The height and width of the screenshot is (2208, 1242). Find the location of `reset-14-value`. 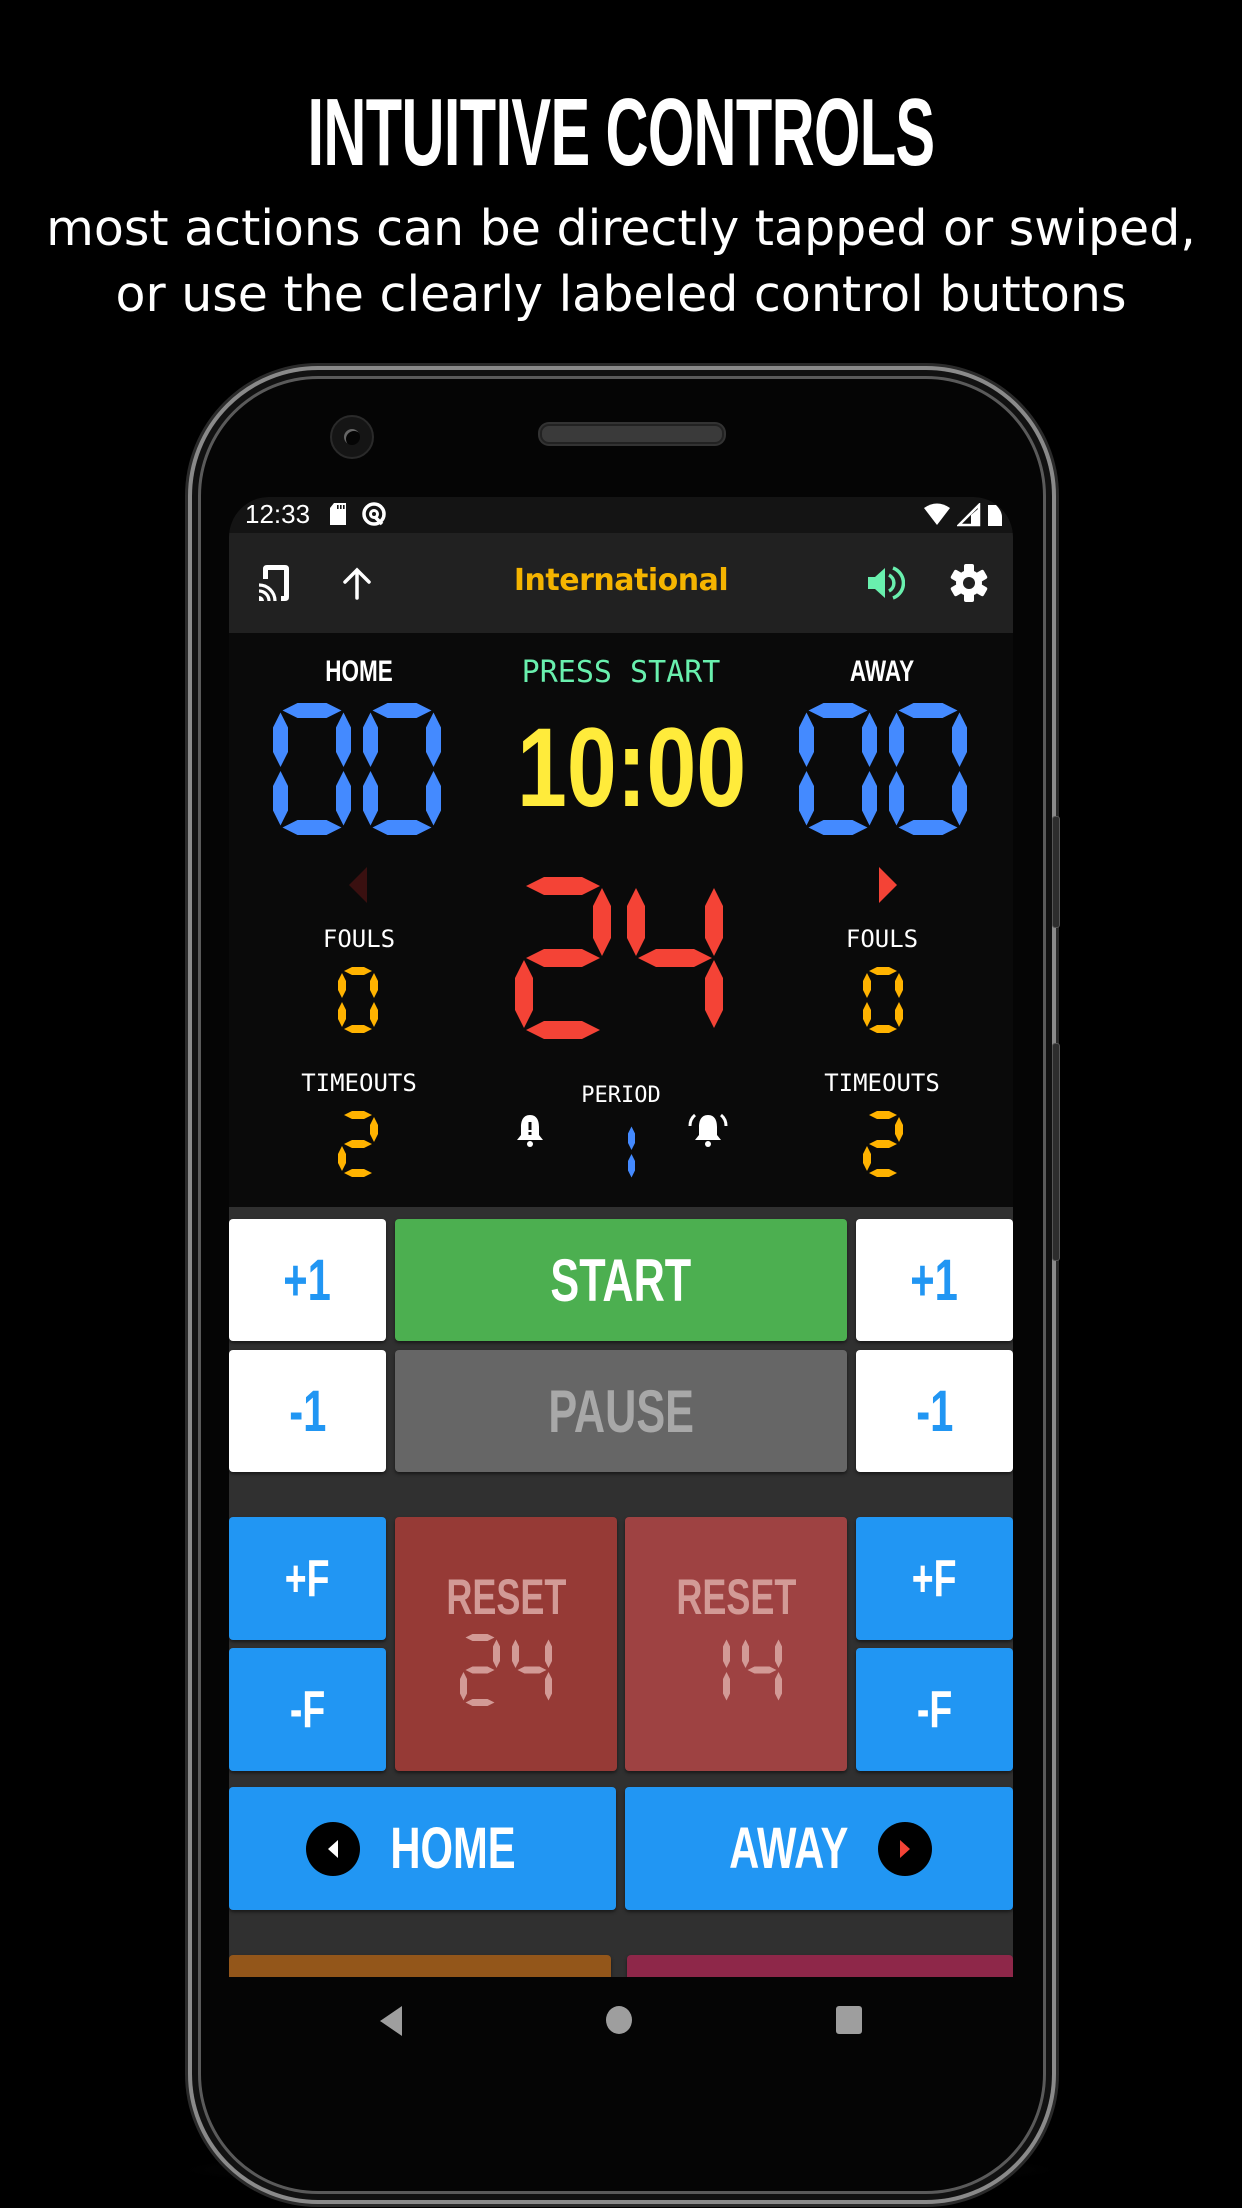

reset-14-value is located at coordinates (736, 1670).